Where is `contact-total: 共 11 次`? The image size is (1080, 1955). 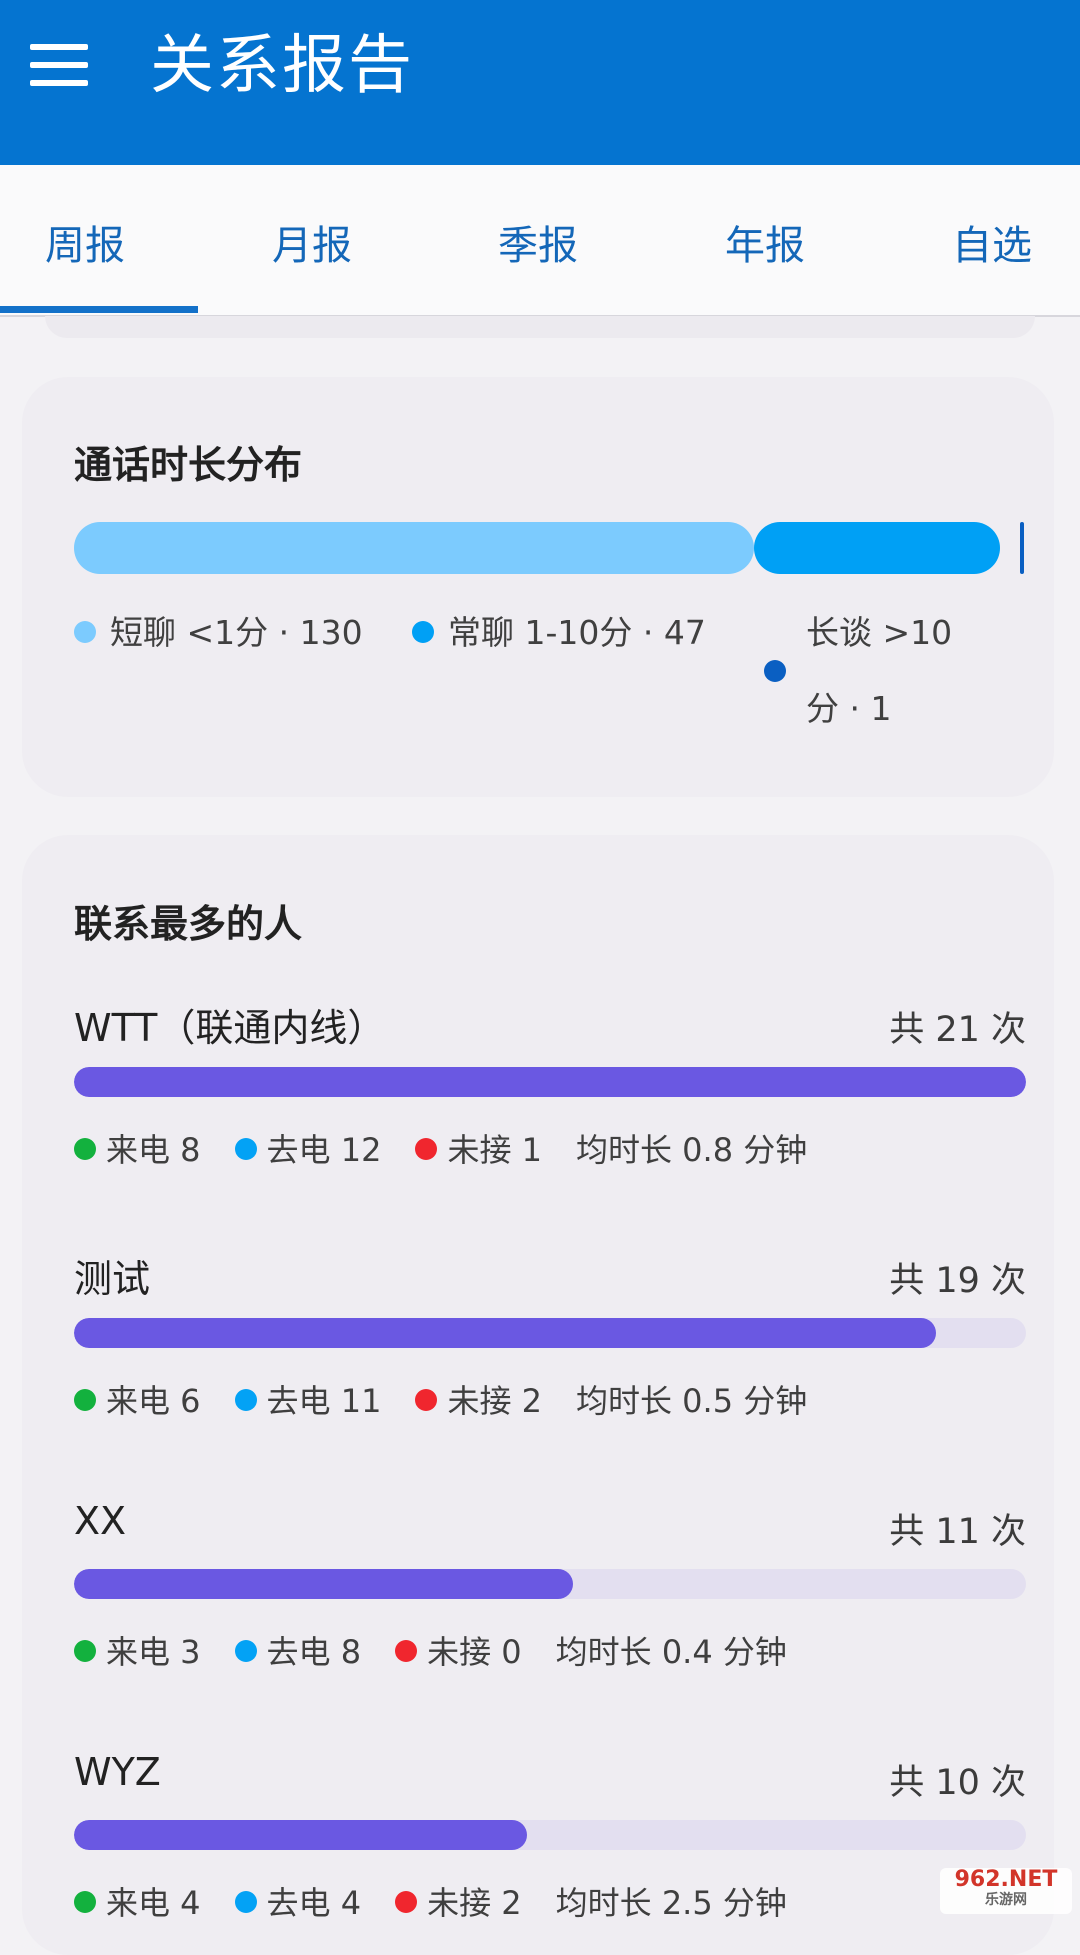 contact-total: 共 11 次 is located at coordinates (957, 1532).